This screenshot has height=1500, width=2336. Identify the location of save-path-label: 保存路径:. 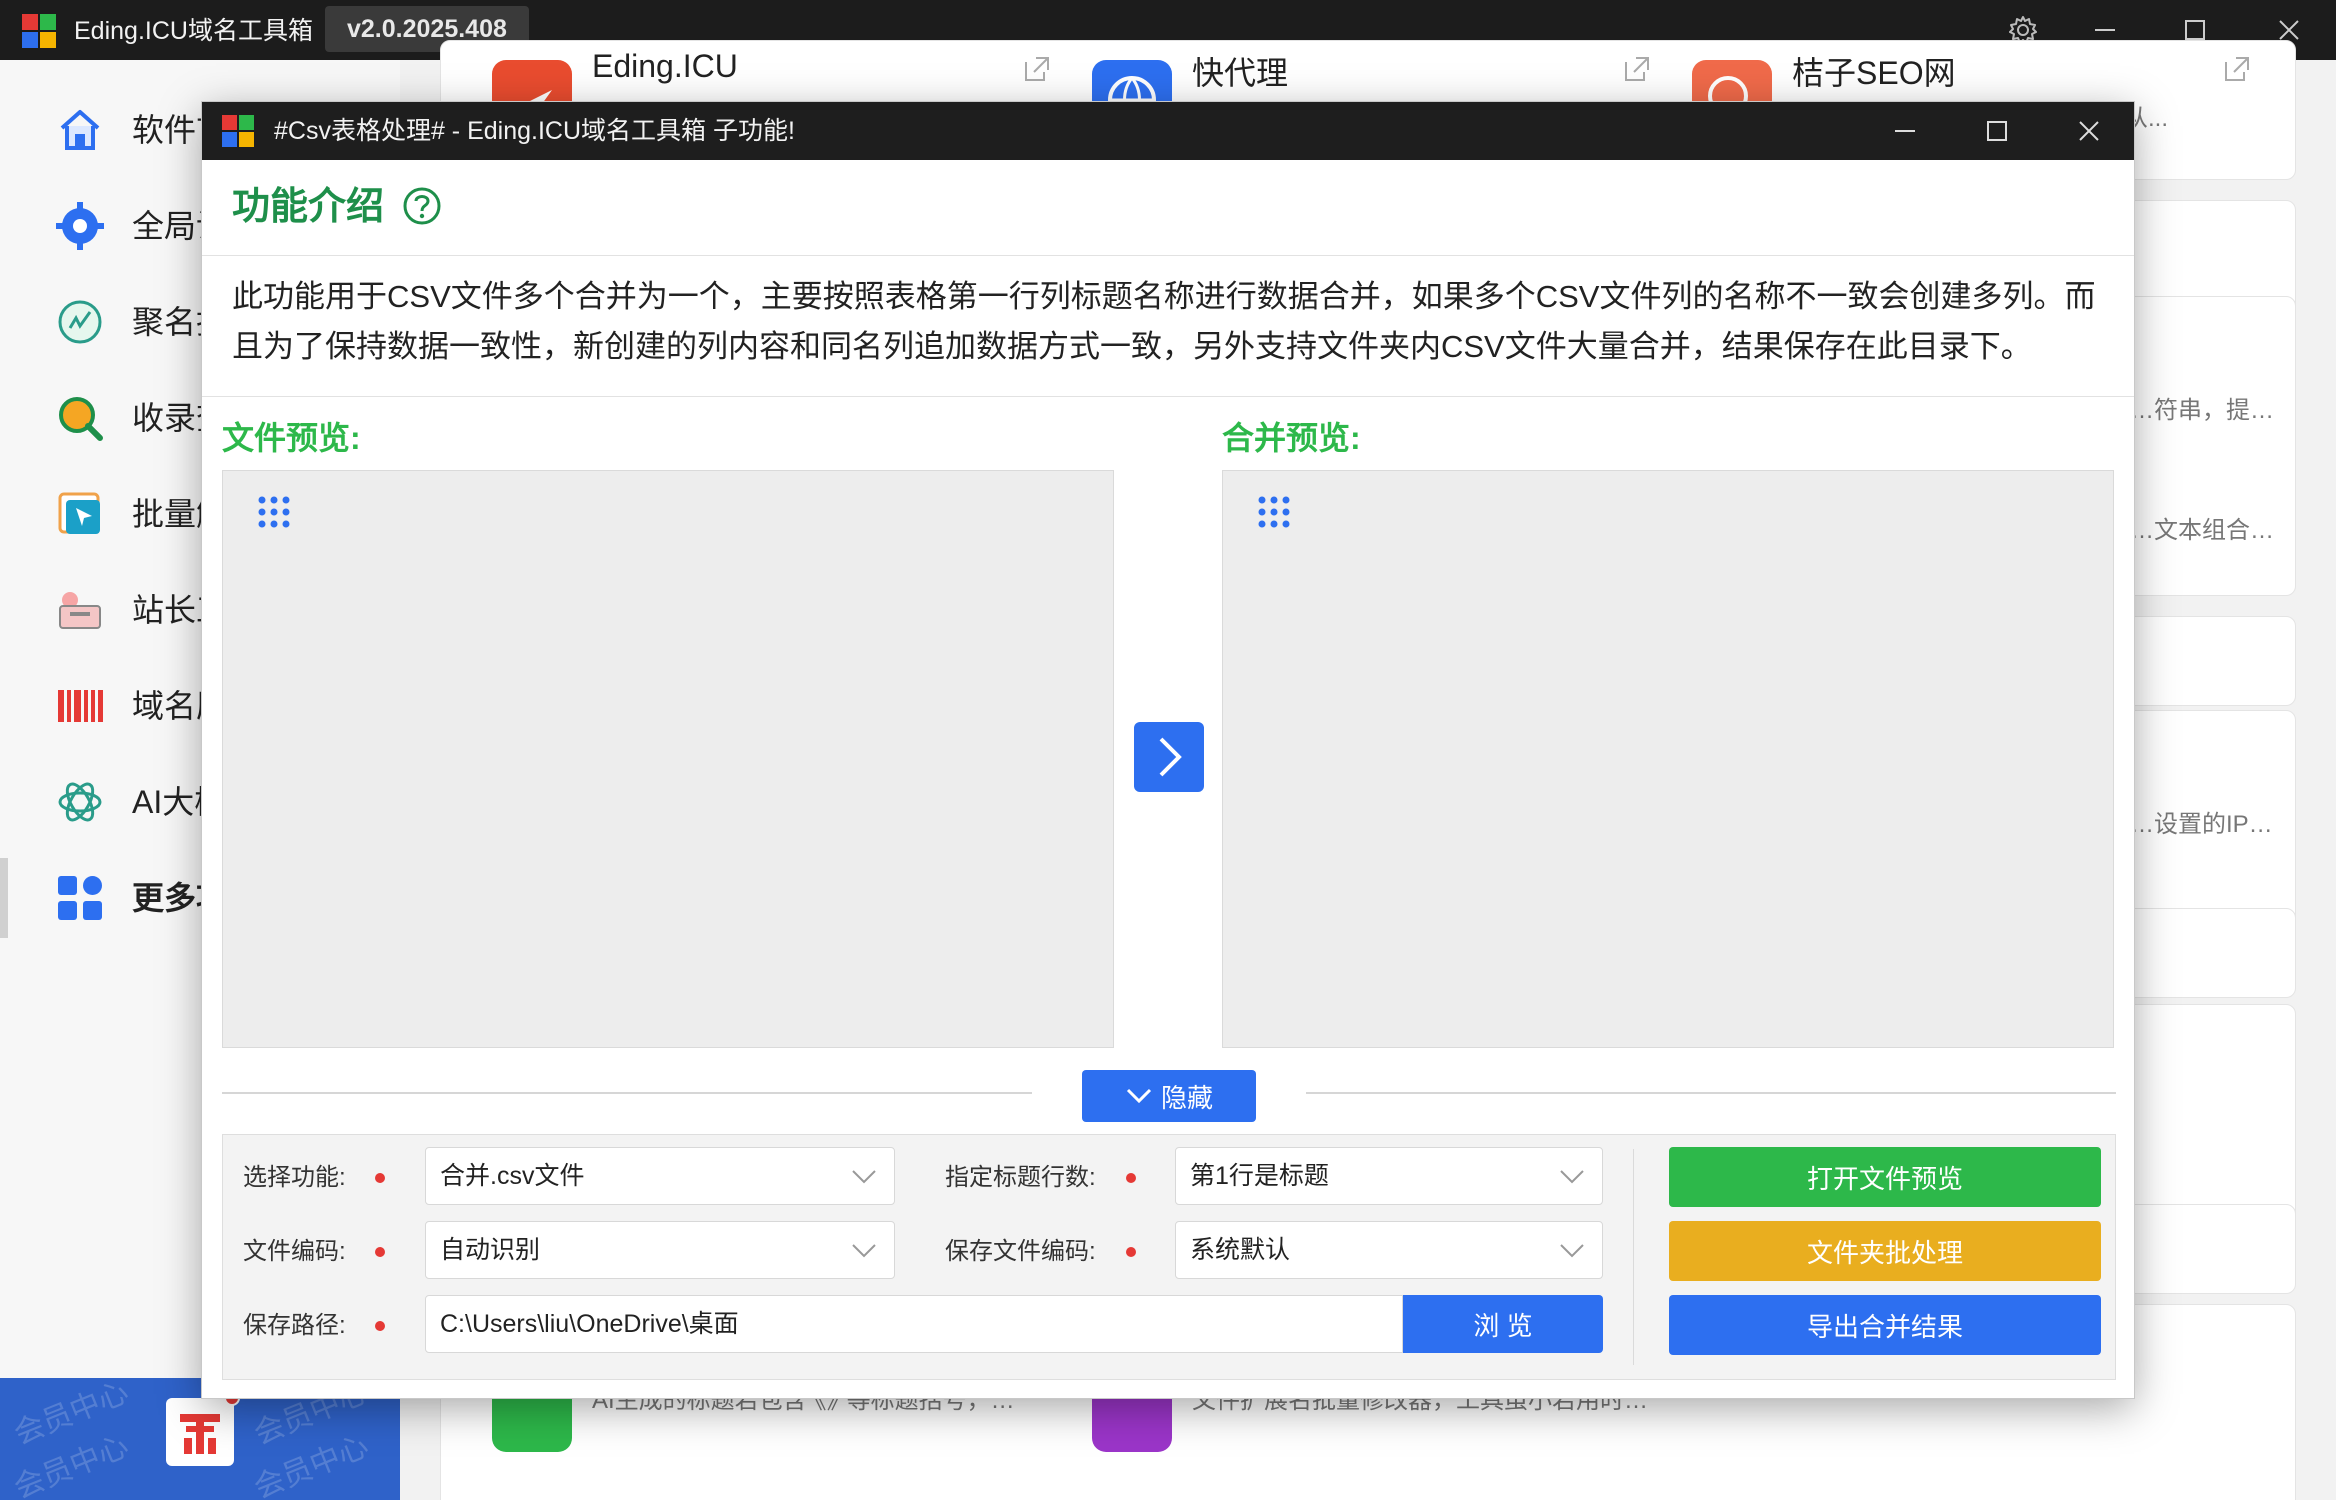
(294, 1325).